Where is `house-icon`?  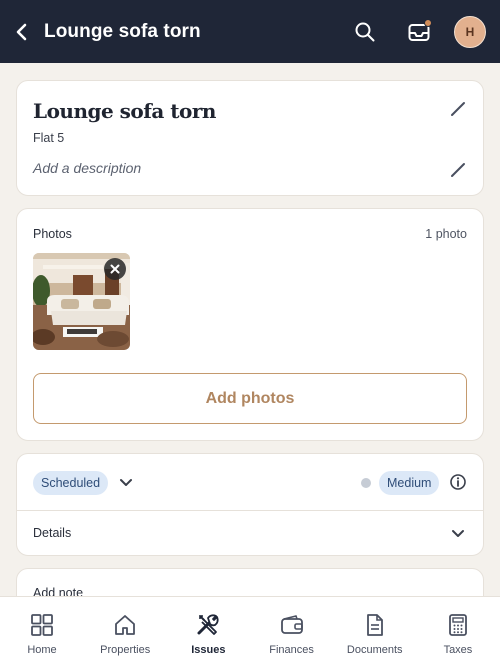 house-icon is located at coordinates (125, 625).